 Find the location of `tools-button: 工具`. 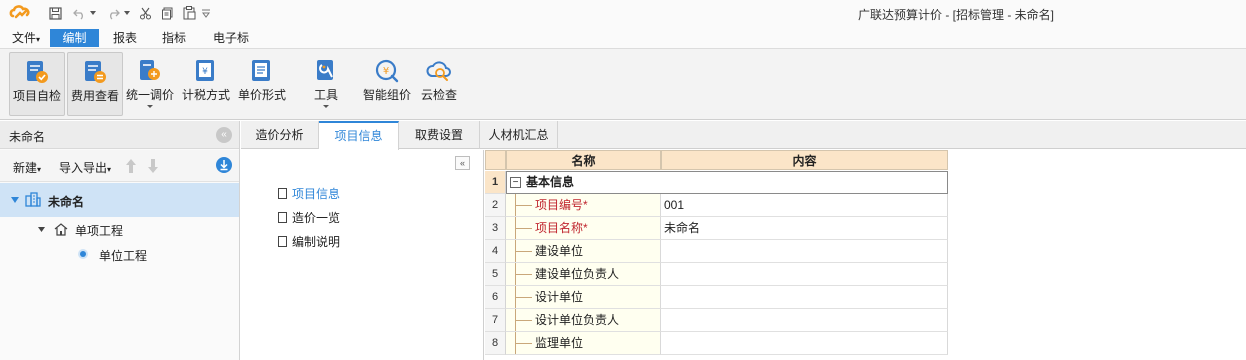

tools-button: 工具 is located at coordinates (326, 84).